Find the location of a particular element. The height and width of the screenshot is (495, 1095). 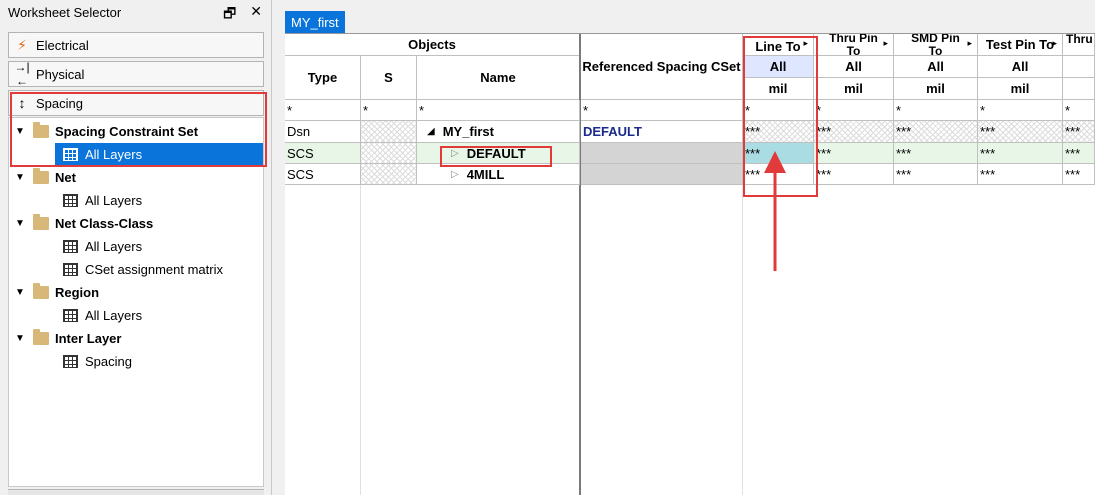

col-label: SMD Pin To is located at coordinates (935, 45).